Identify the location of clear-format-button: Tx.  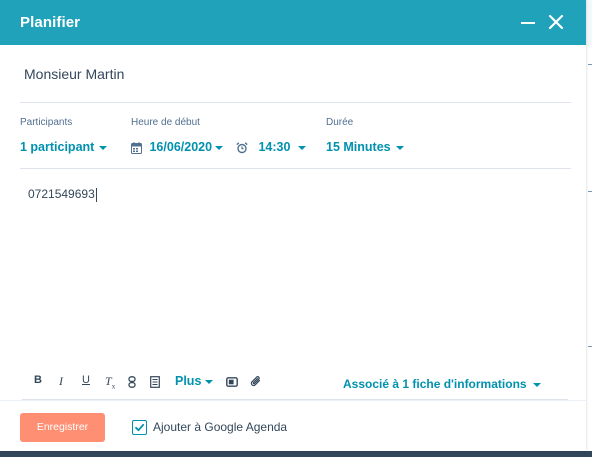
(110, 383).